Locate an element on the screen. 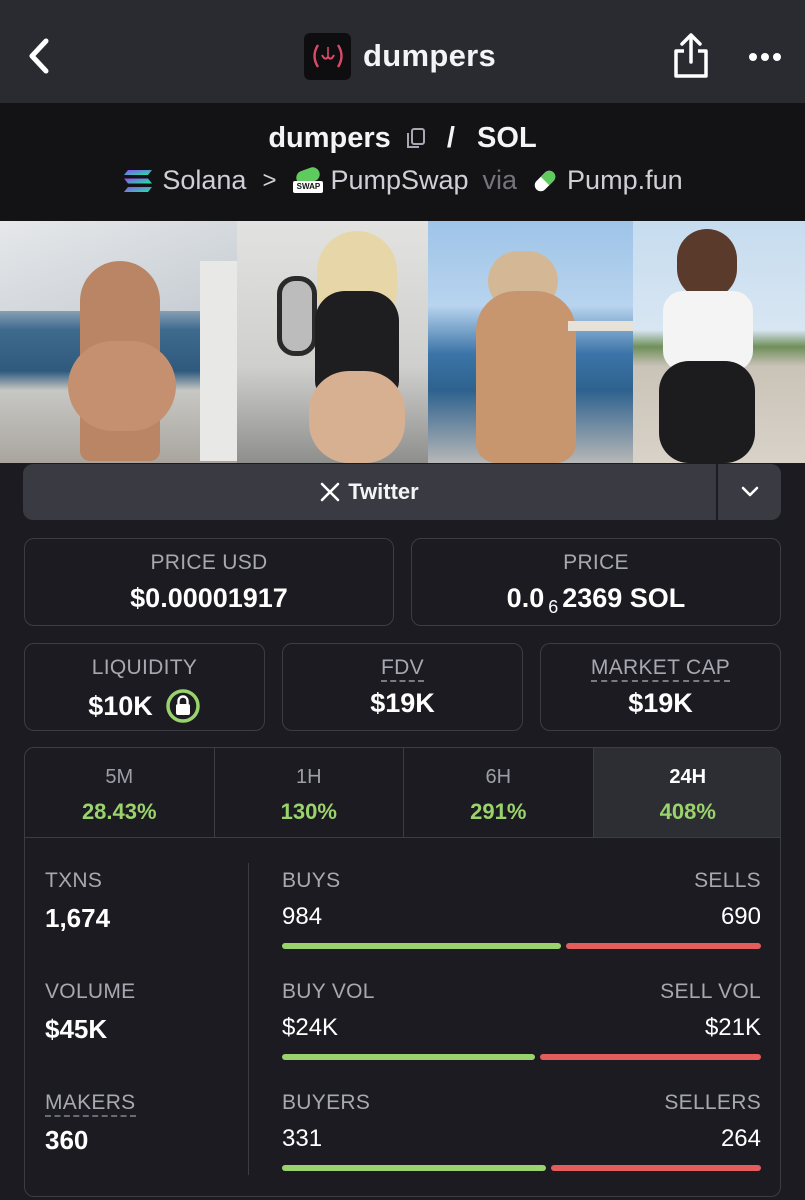  volume-stat: VOLUME $45K is located at coordinates (90, 1012).